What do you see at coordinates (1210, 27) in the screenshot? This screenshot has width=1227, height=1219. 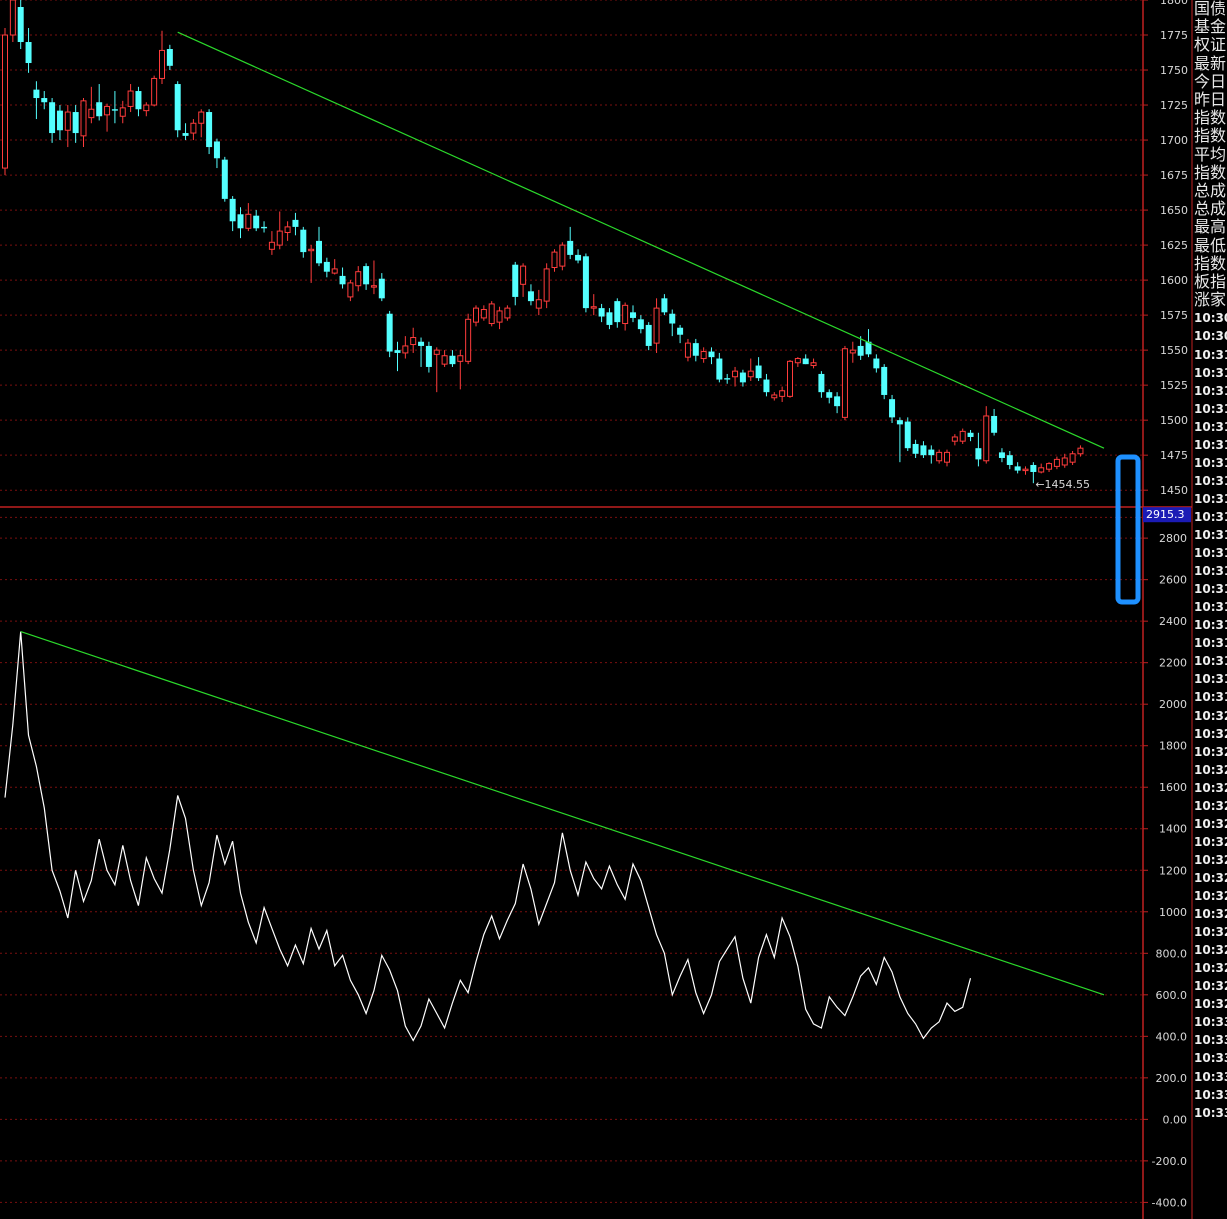 I see `sidebar-label: 基金` at bounding box center [1210, 27].